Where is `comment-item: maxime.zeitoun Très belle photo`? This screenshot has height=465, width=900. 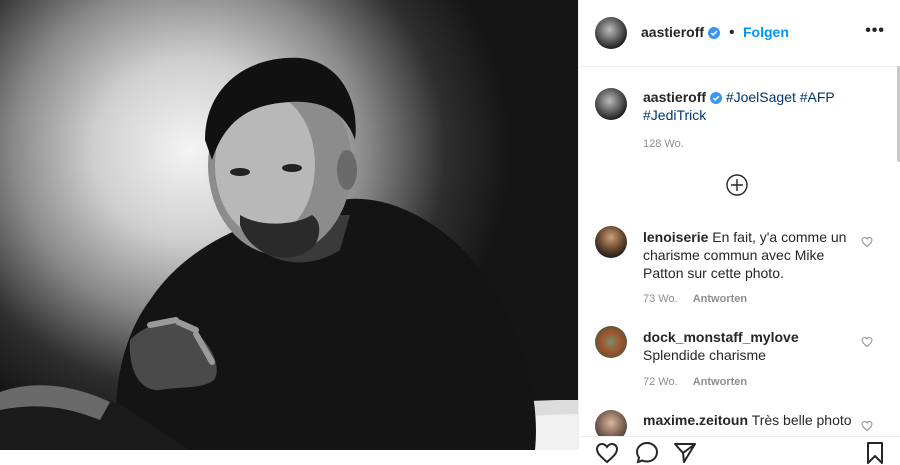
comment-item: maxime.zeitoun Très belle photo is located at coordinates (748, 420).